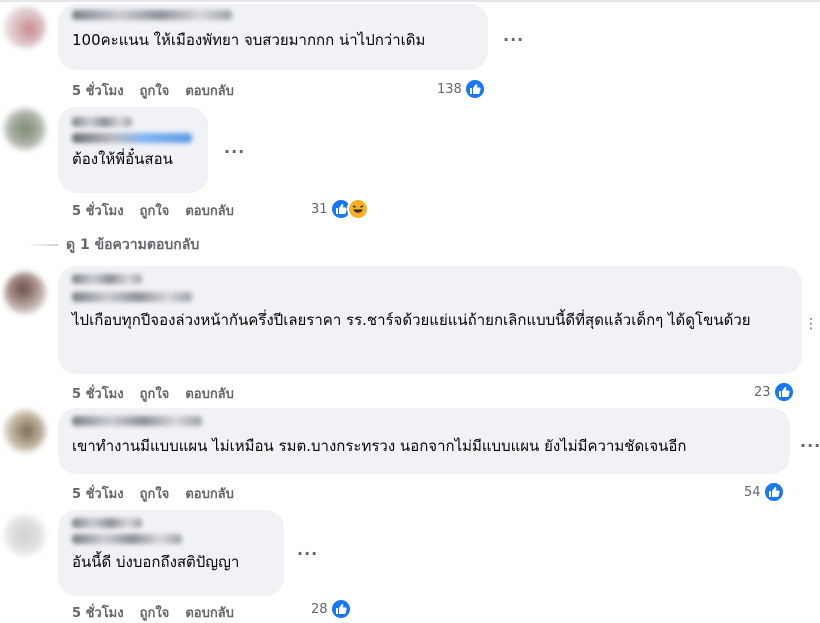  I want to click on reaction-summary: 23, so click(774, 392).